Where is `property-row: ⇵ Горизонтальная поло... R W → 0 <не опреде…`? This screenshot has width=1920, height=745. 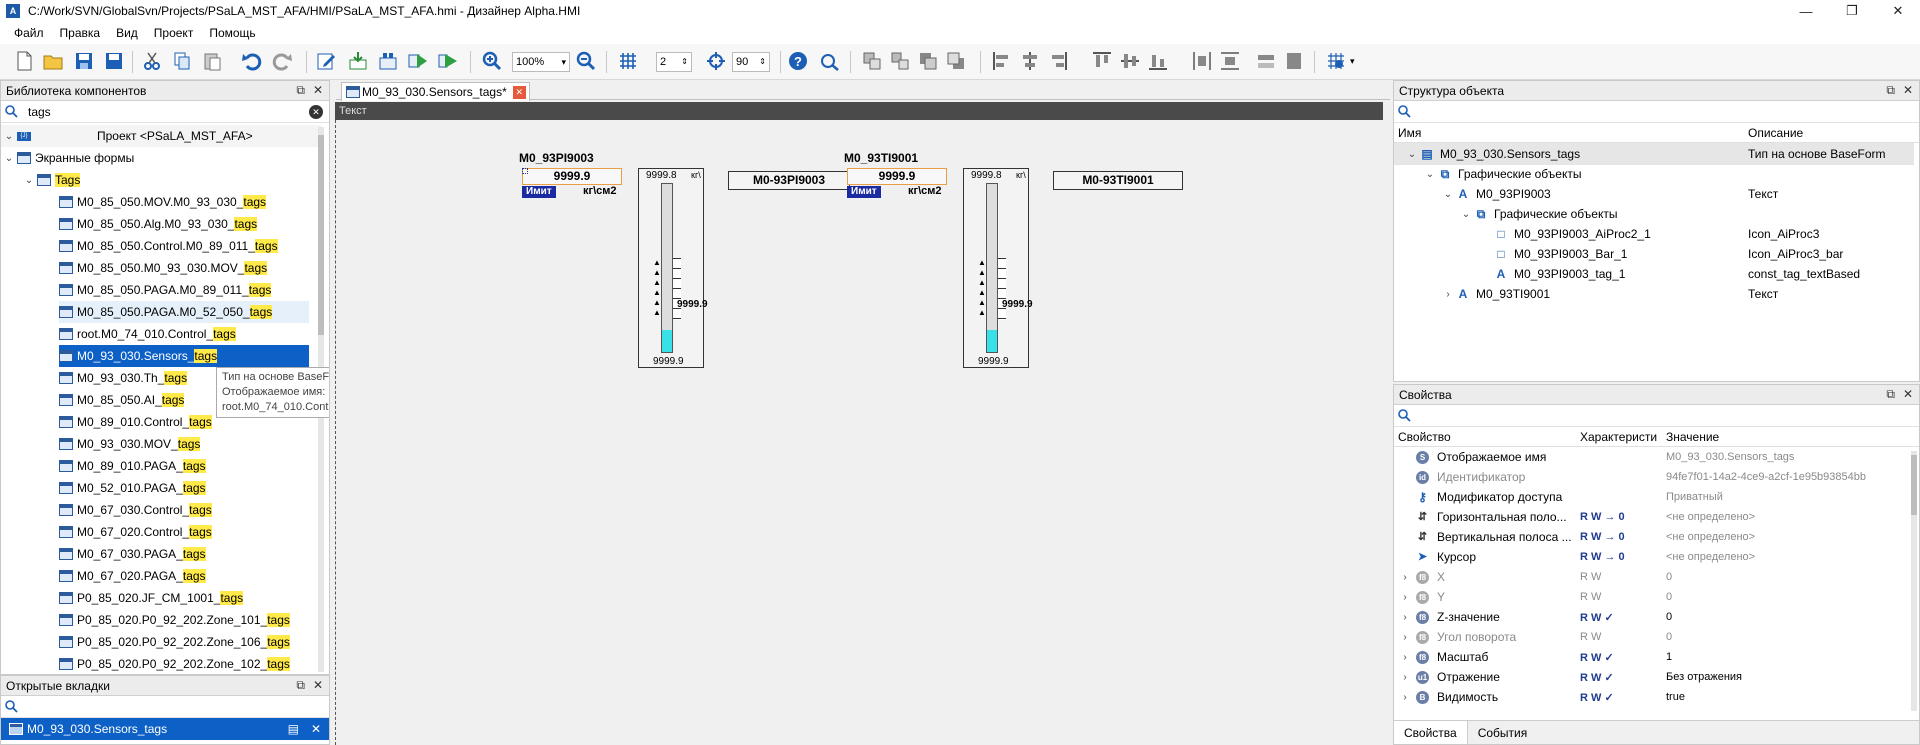 property-row: ⇵ Горизонтальная поло... R W → 0 <не опреде… is located at coordinates (1654, 517).